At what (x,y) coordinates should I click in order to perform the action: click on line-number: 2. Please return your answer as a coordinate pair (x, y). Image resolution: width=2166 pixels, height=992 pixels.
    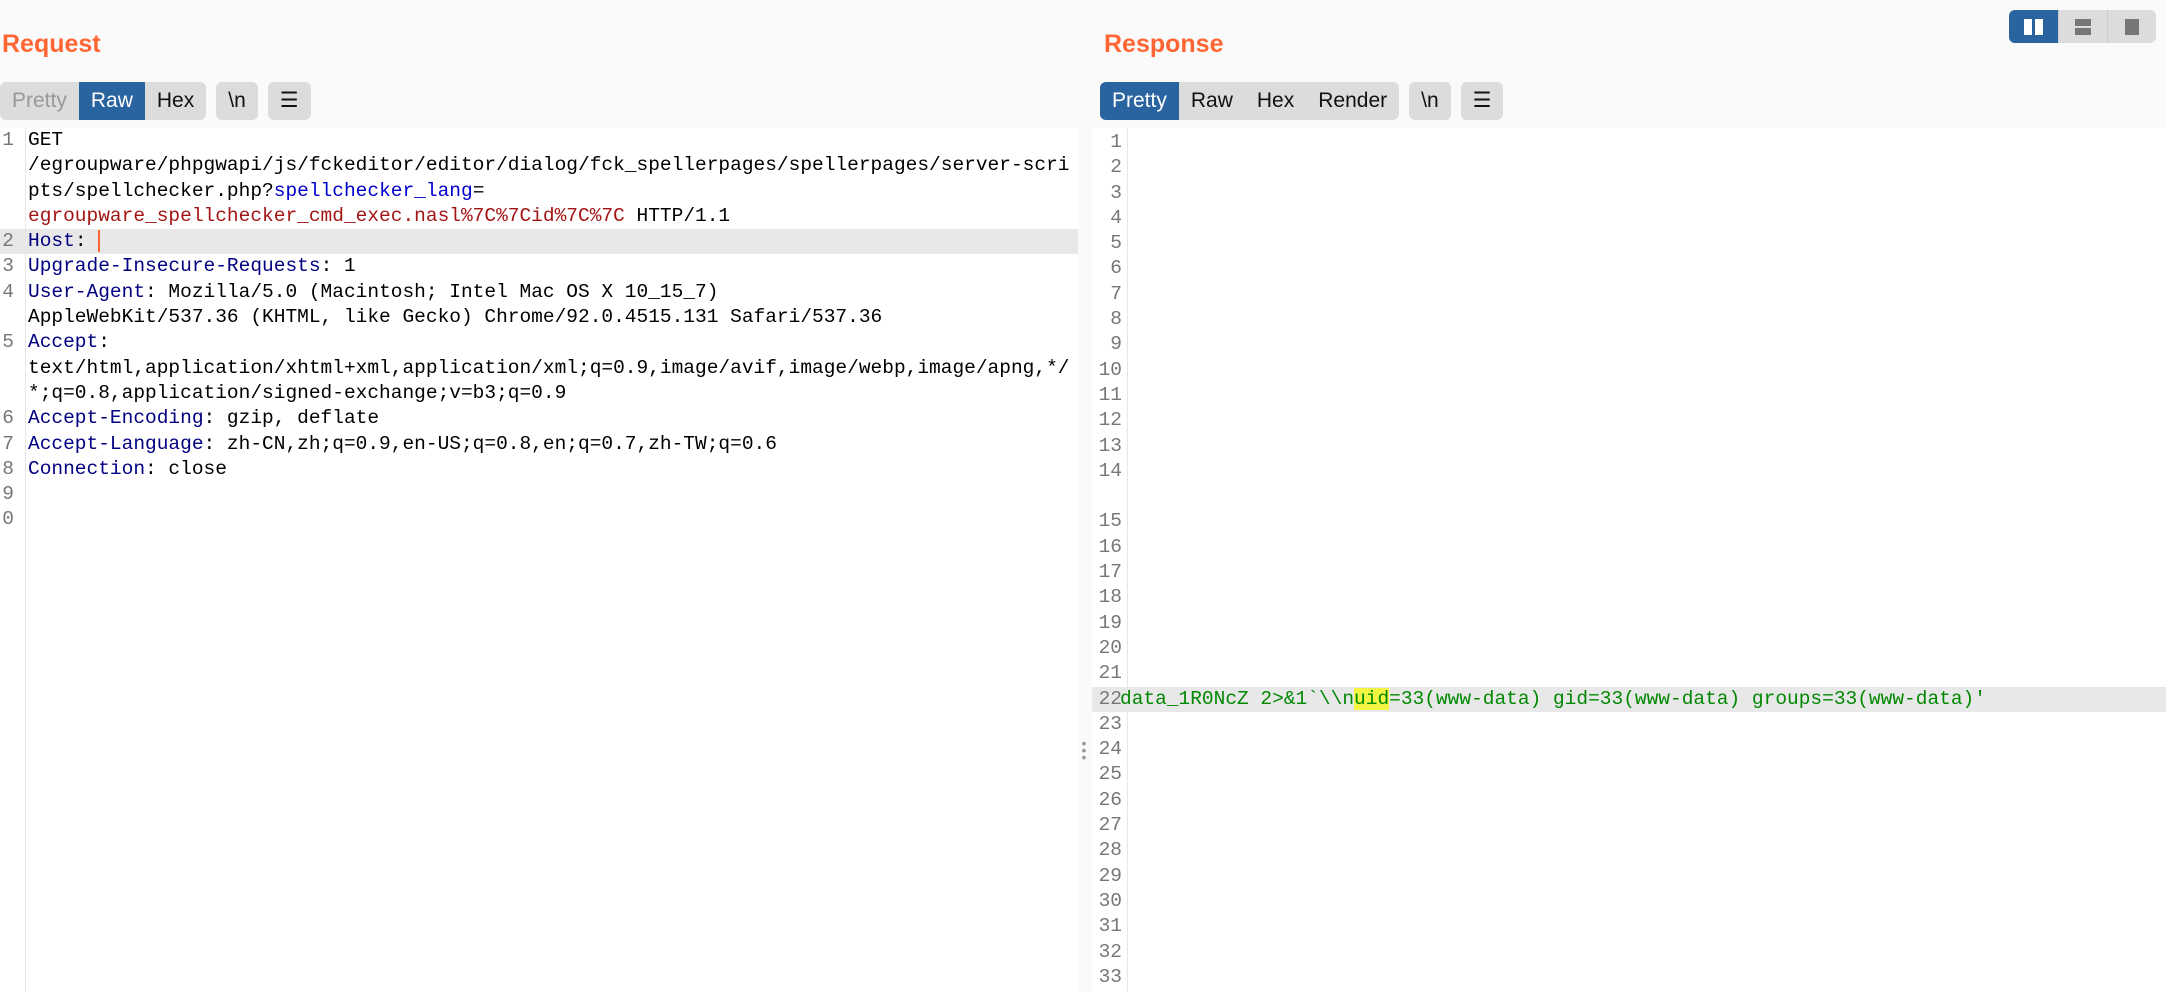
    Looking at the image, I should click on (1116, 167).